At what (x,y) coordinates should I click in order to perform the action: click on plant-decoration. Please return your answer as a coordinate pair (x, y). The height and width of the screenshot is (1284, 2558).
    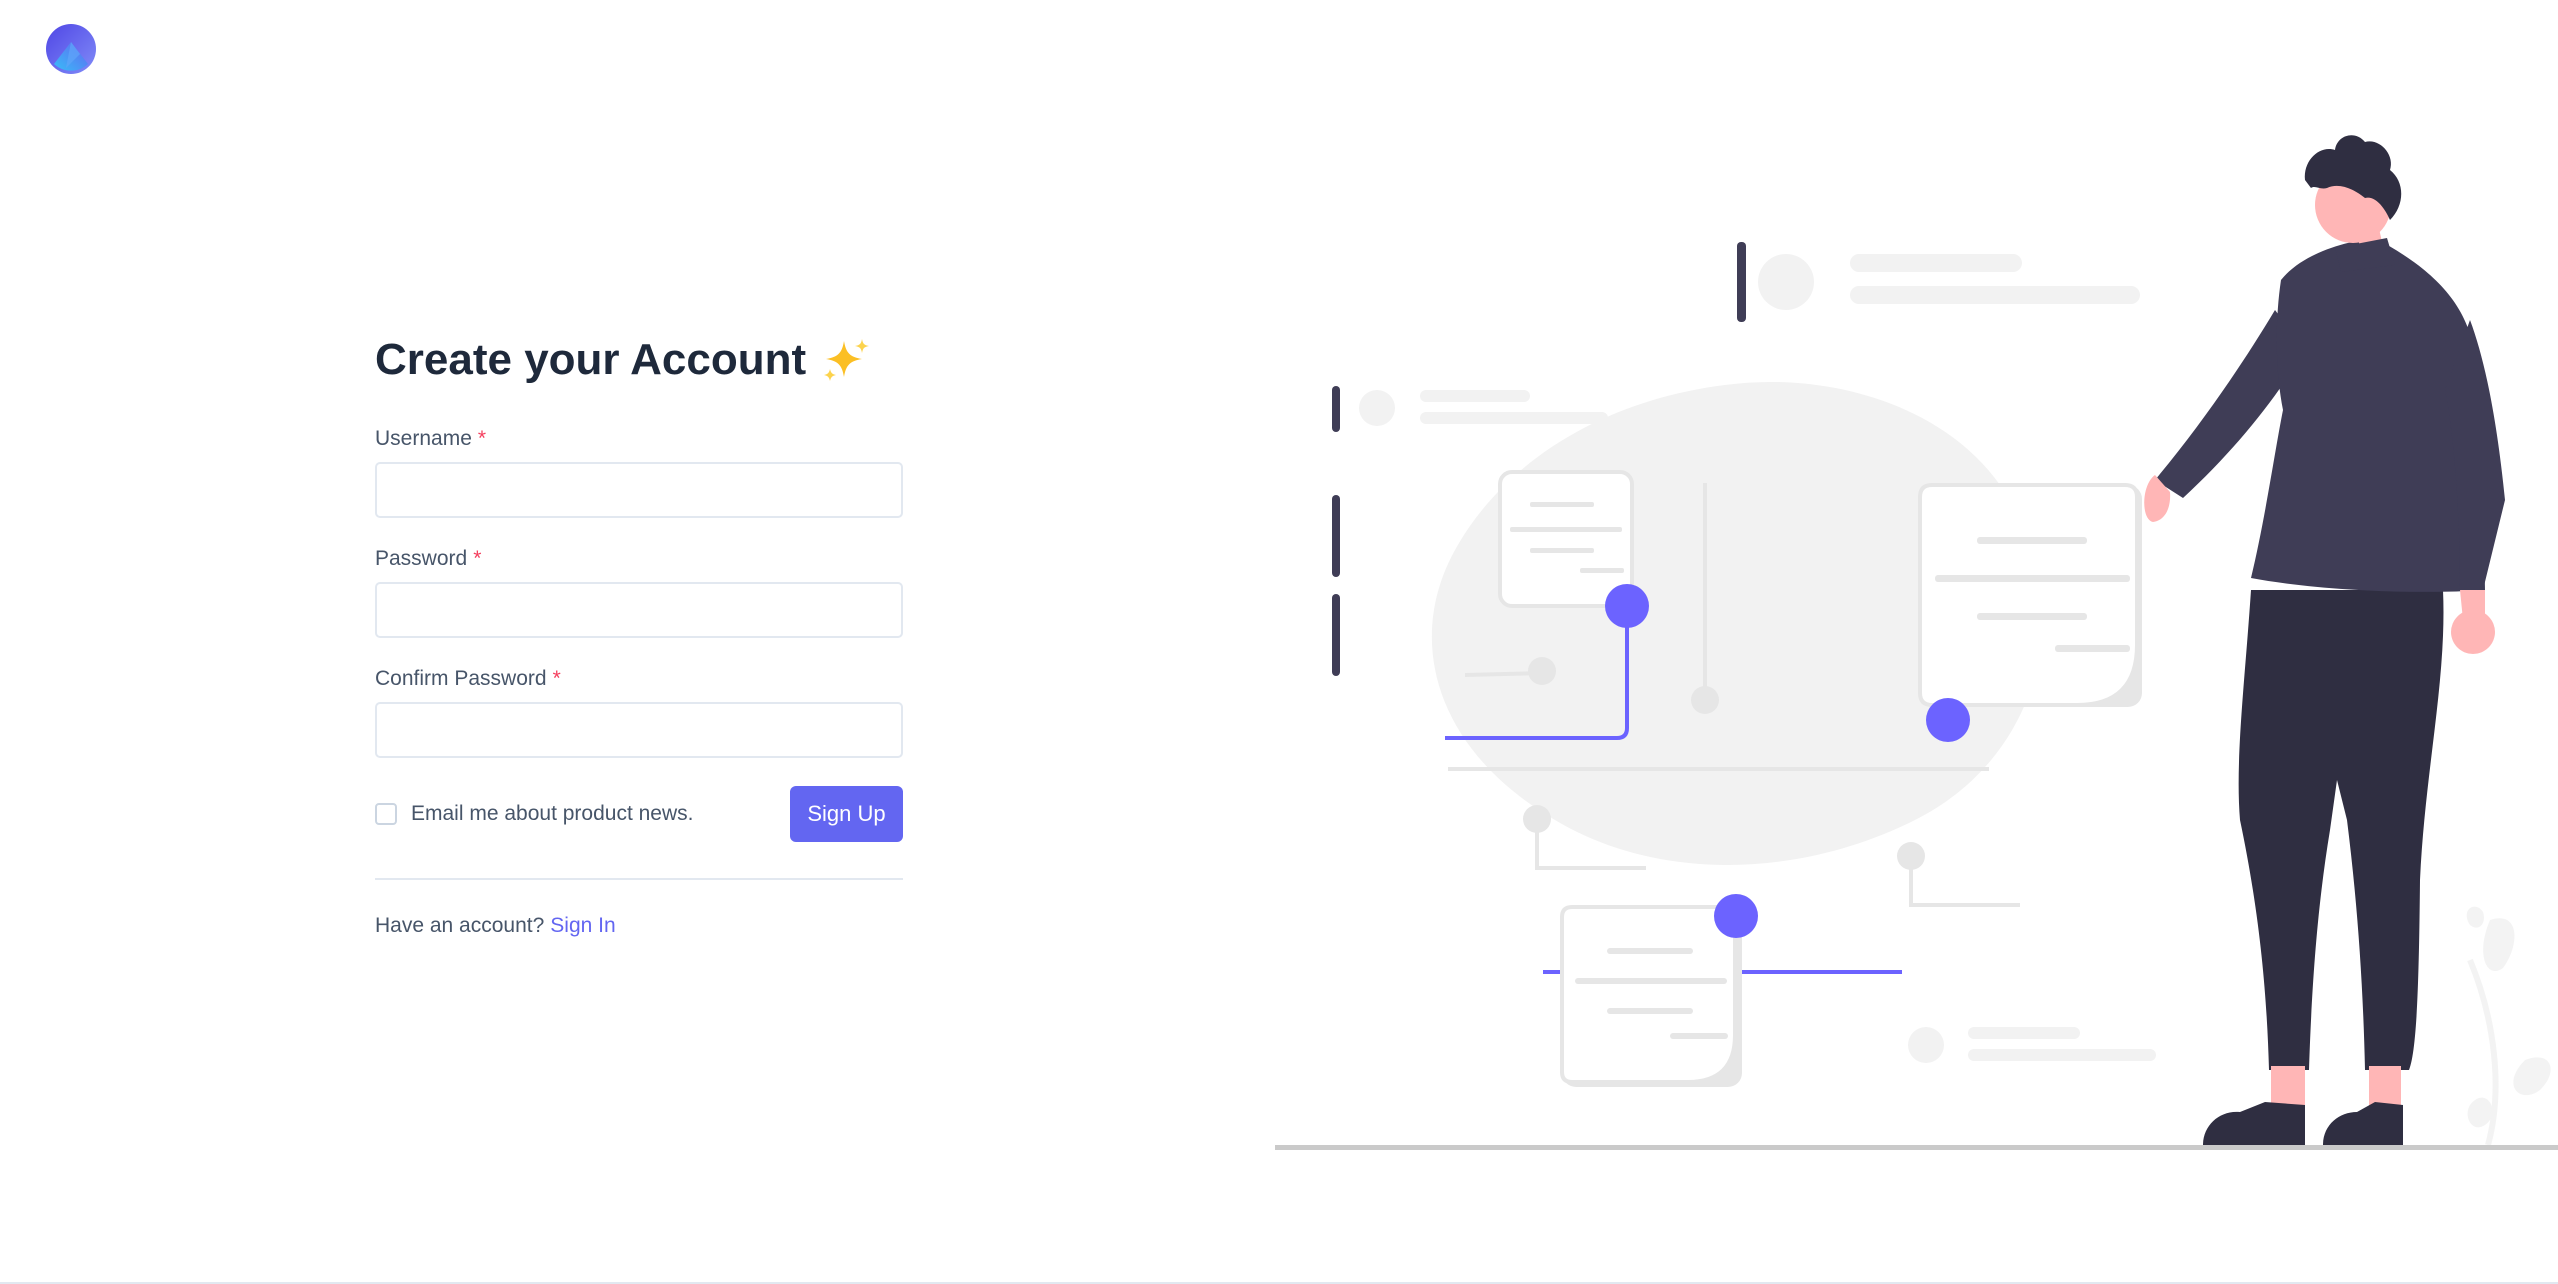
    Looking at the image, I should click on (2508, 1026).